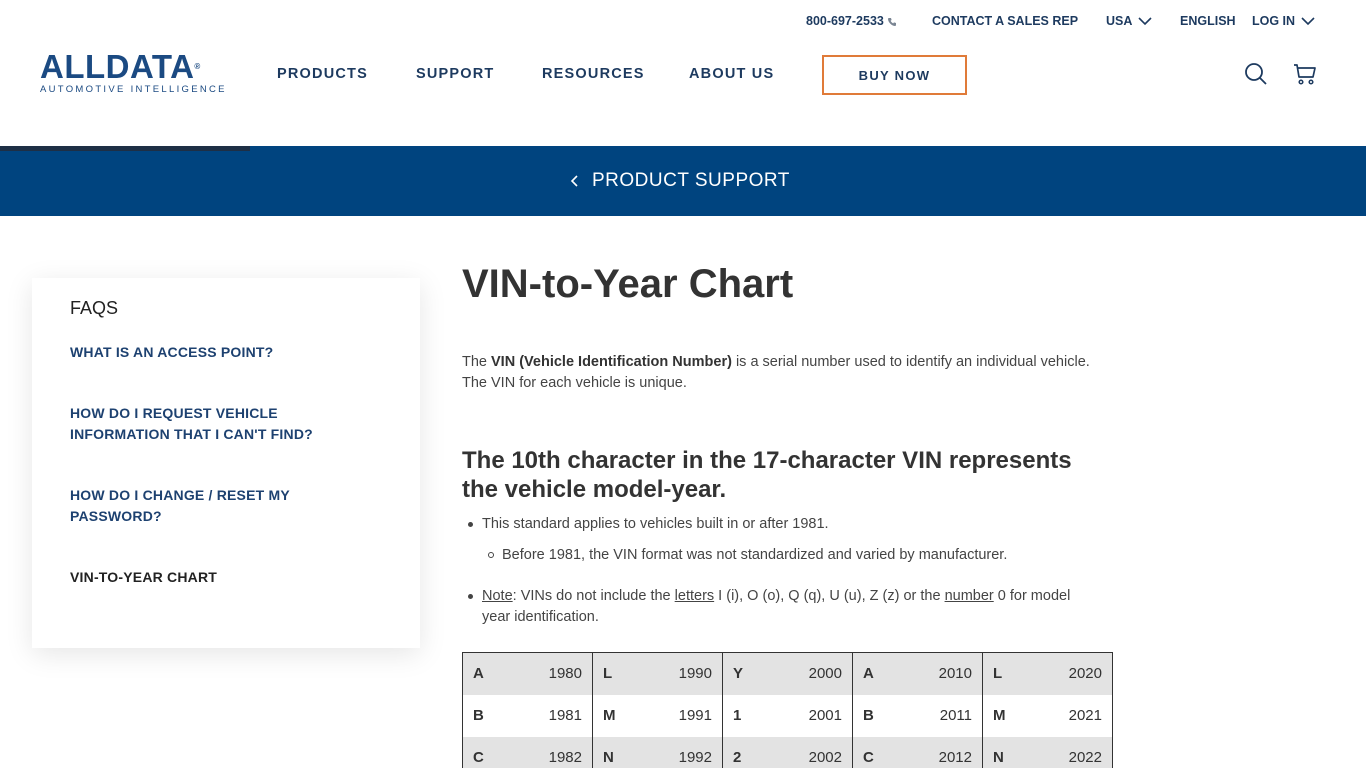 This screenshot has height=768, width=1366. I want to click on table-row: B 1981 M 1991 1 2001 B 2011 M 2021, so click(787, 715).